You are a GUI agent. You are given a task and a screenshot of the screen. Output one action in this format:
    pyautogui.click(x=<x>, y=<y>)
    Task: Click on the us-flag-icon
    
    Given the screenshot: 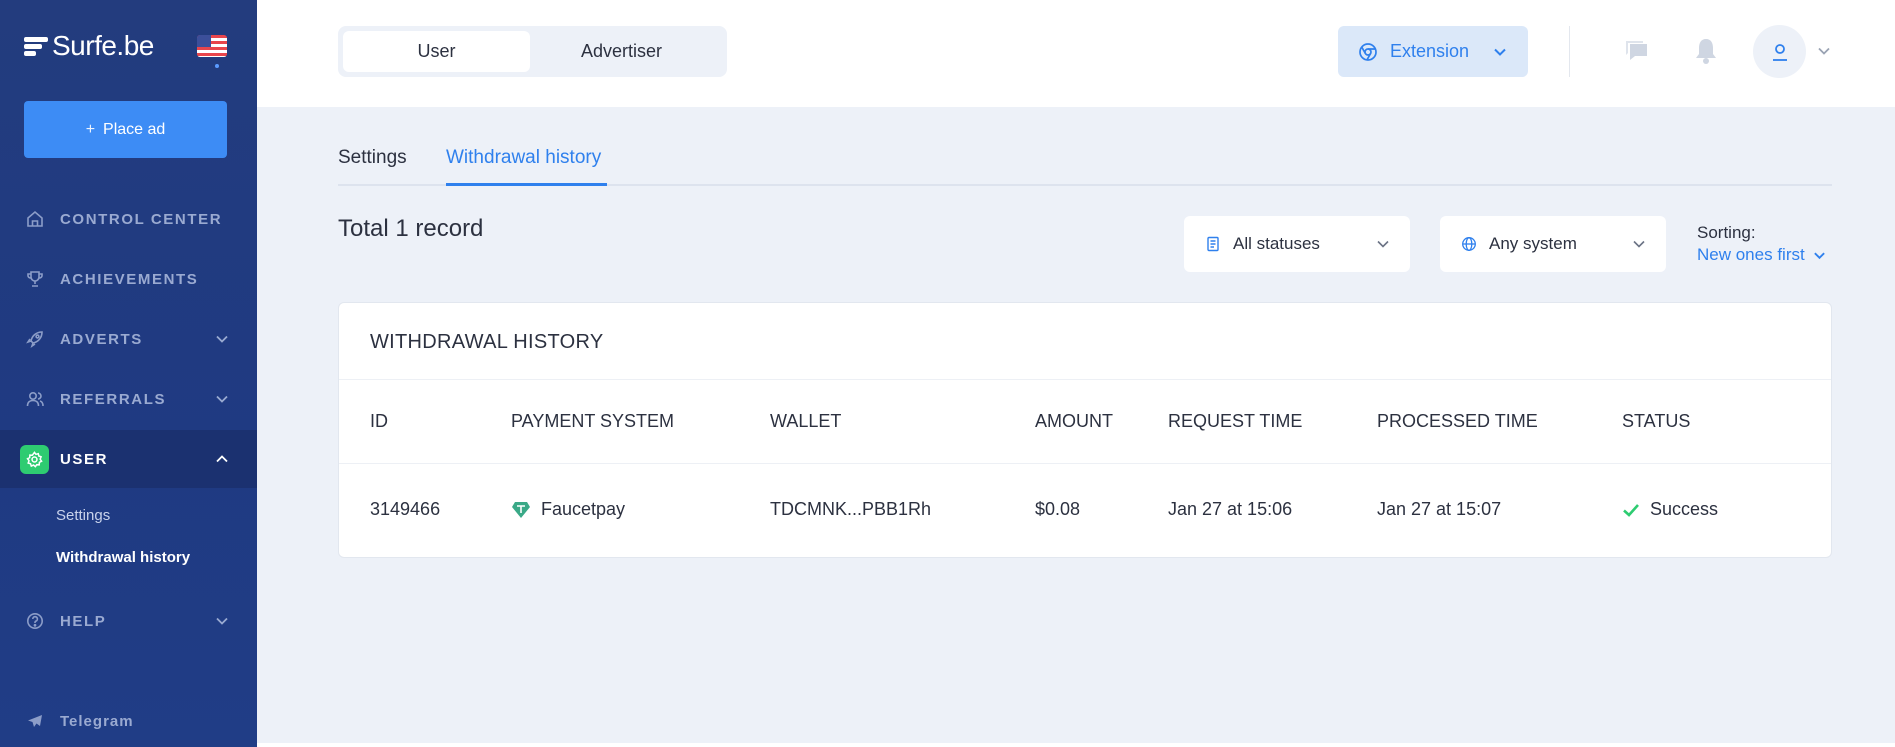 What is the action you would take?
    pyautogui.click(x=212, y=46)
    